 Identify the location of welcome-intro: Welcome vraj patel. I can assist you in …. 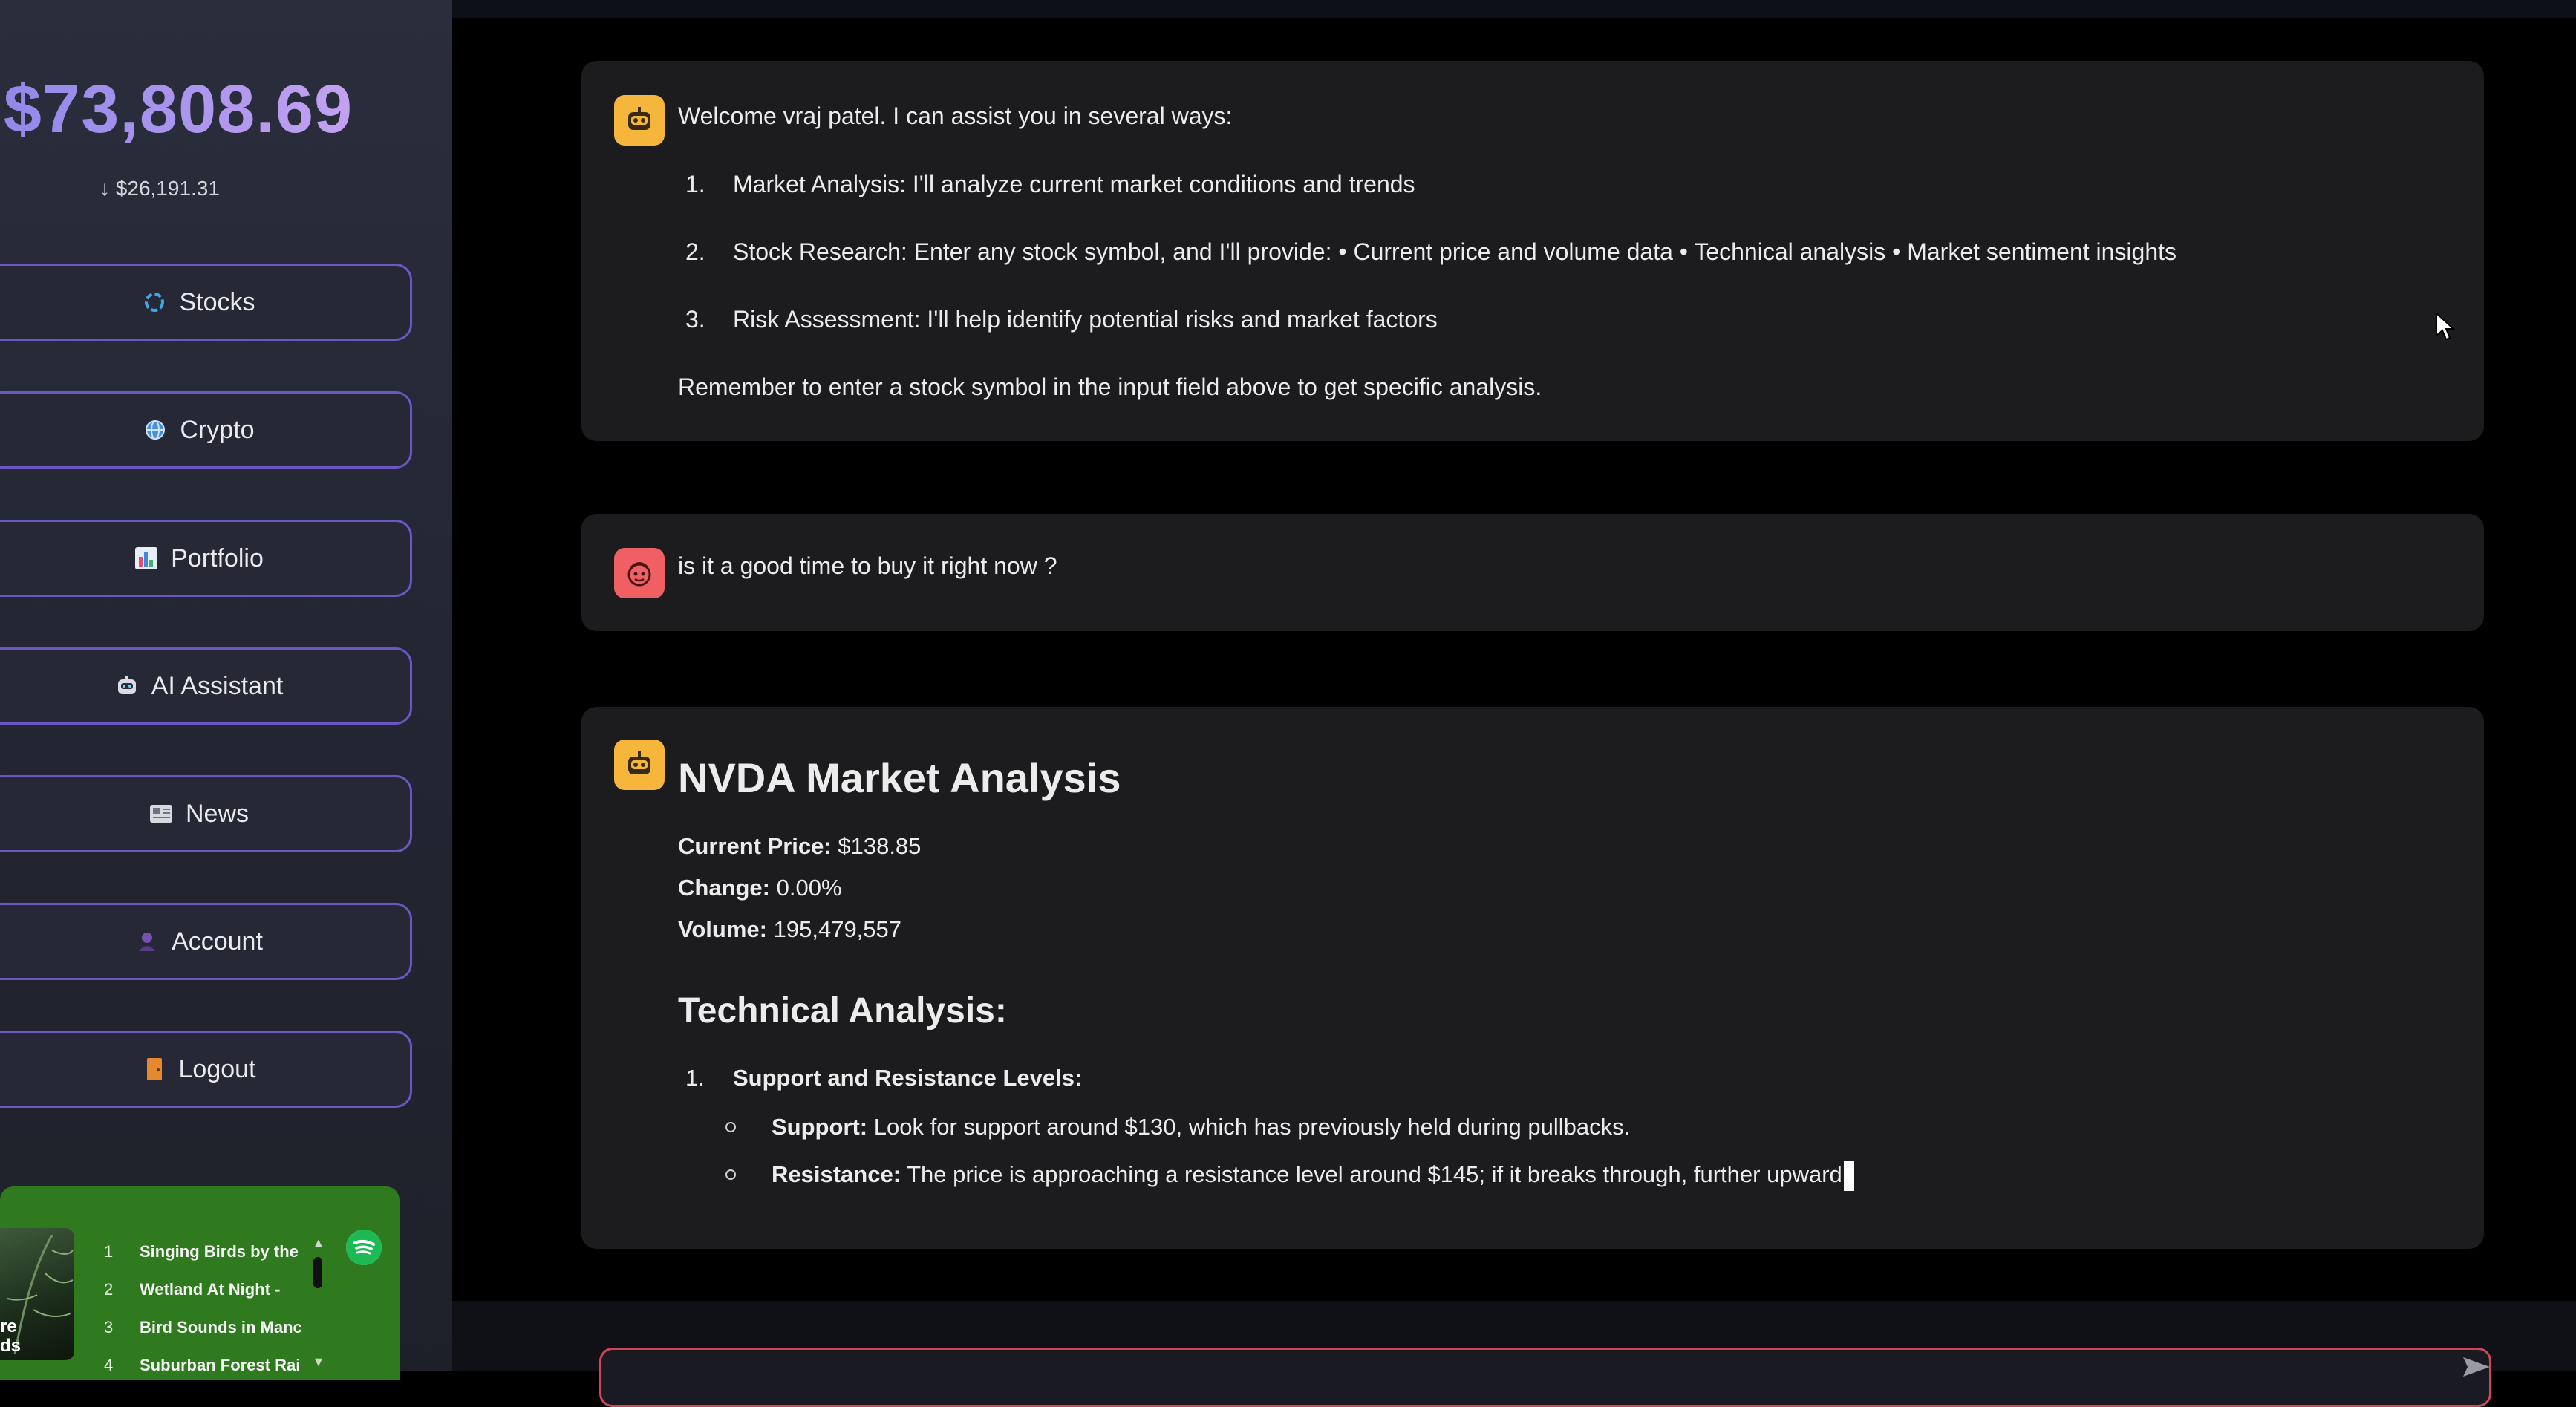
(955, 115).